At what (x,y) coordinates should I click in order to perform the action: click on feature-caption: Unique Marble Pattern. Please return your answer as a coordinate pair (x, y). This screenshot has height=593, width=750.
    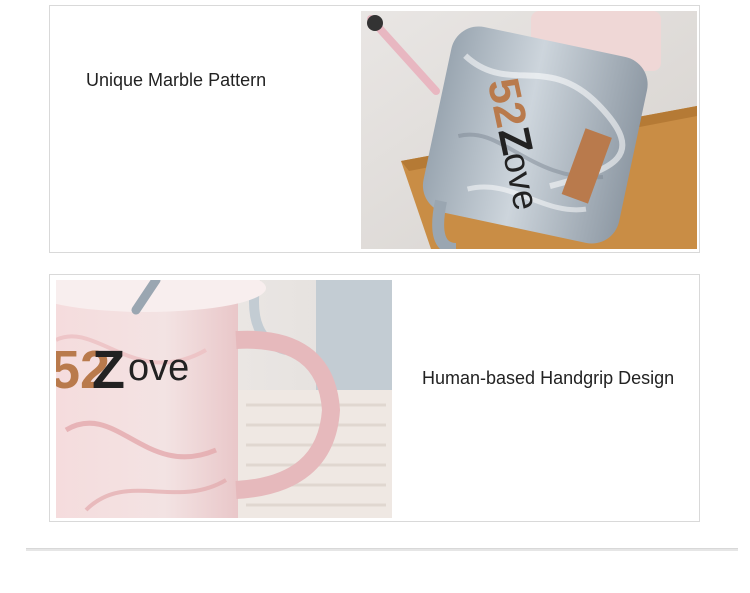
    Looking at the image, I should click on (176, 80).